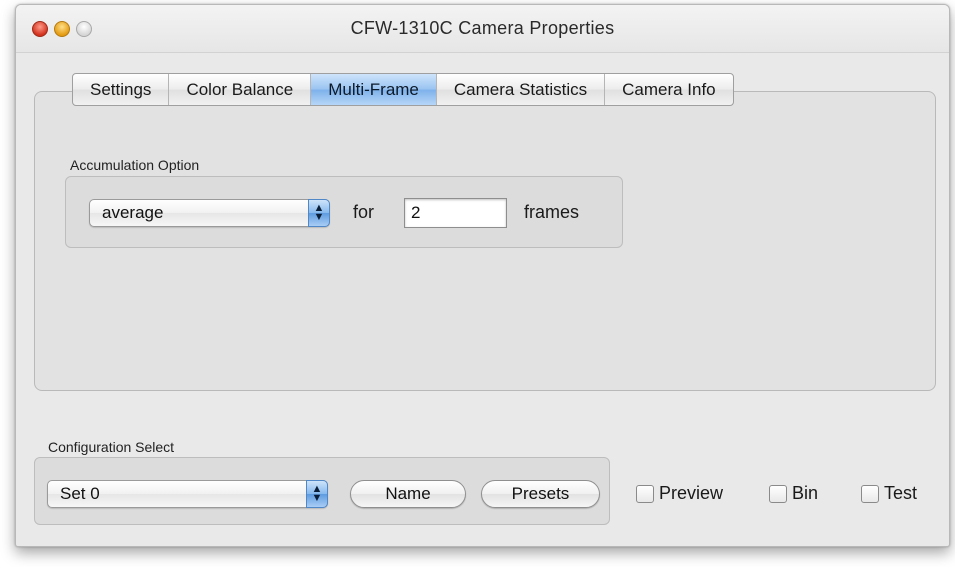 This screenshot has width=955, height=567. Describe the element at coordinates (209, 213) in the screenshot. I see `accumulation-mode-select: average ▲ ▼` at that location.